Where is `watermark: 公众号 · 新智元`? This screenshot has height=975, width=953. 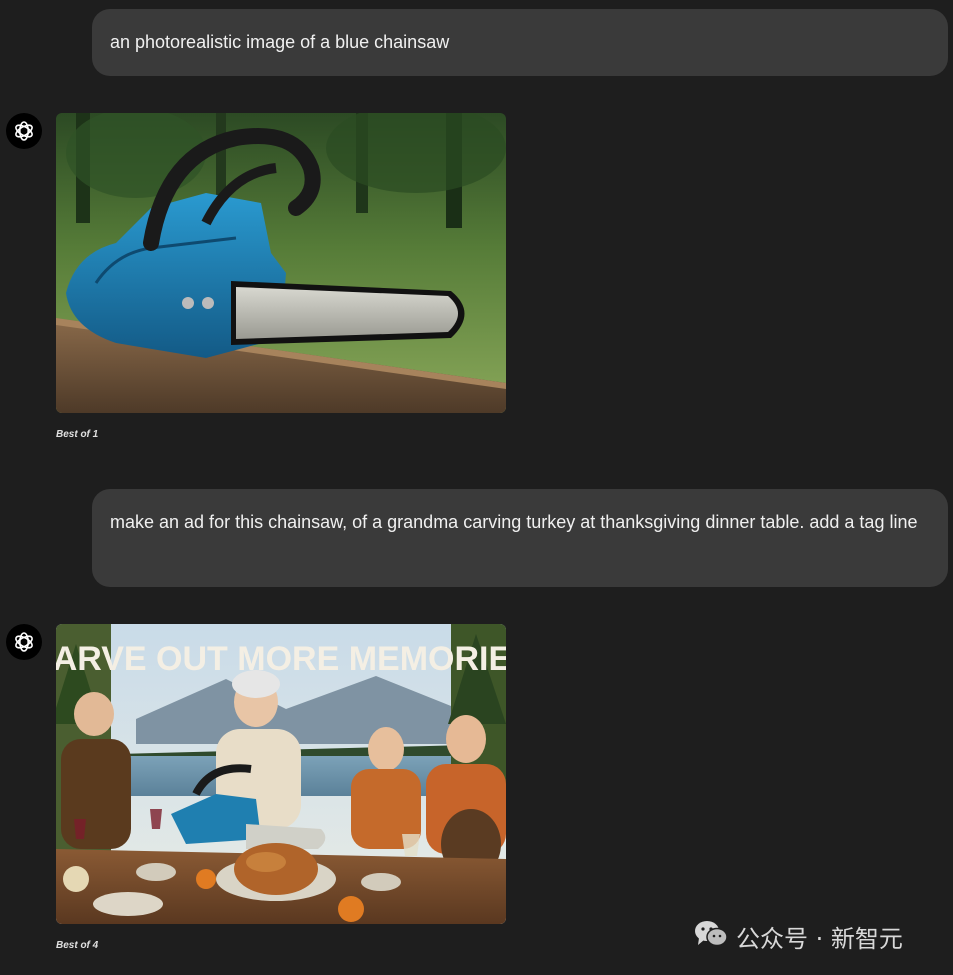
watermark: 公众号 · 新智元 is located at coordinates (798, 936).